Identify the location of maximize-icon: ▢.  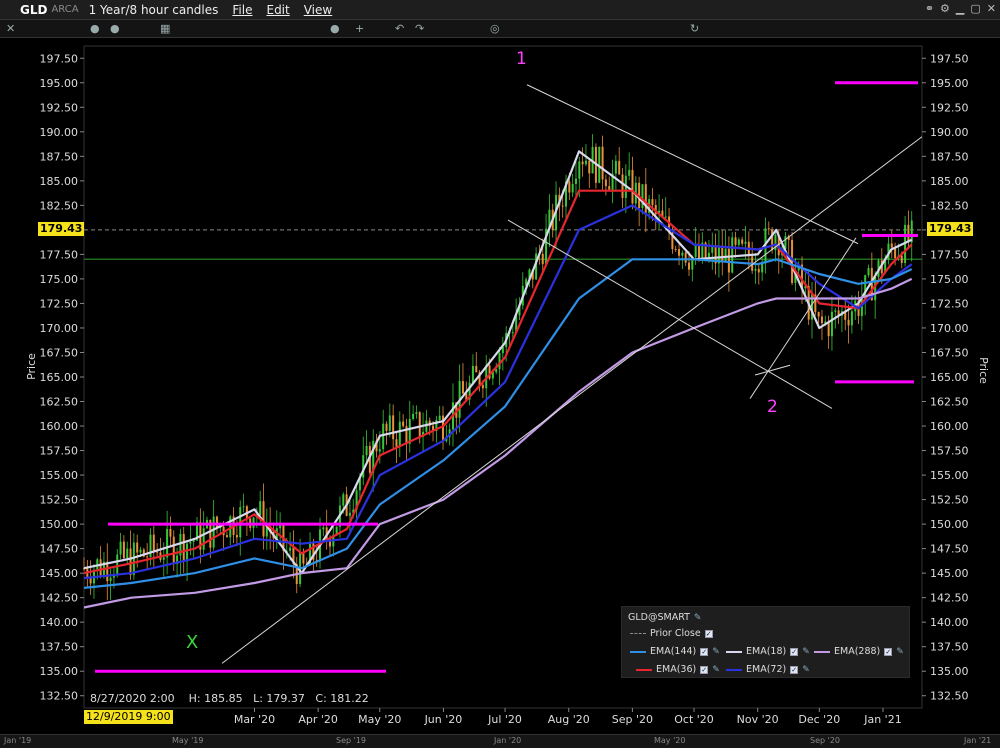
(975, 8).